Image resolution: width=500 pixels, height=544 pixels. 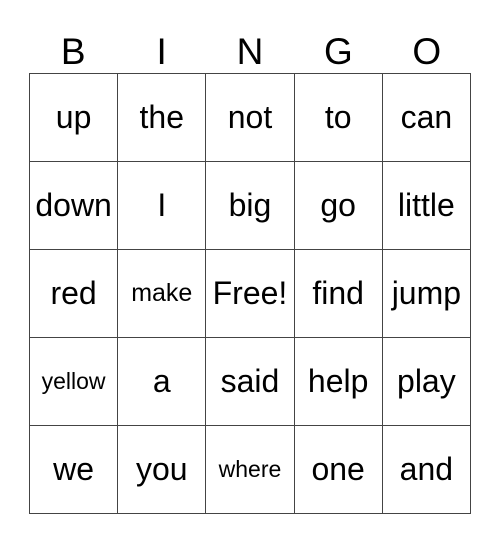 I want to click on bingo-cell: Free!, so click(x=250, y=293).